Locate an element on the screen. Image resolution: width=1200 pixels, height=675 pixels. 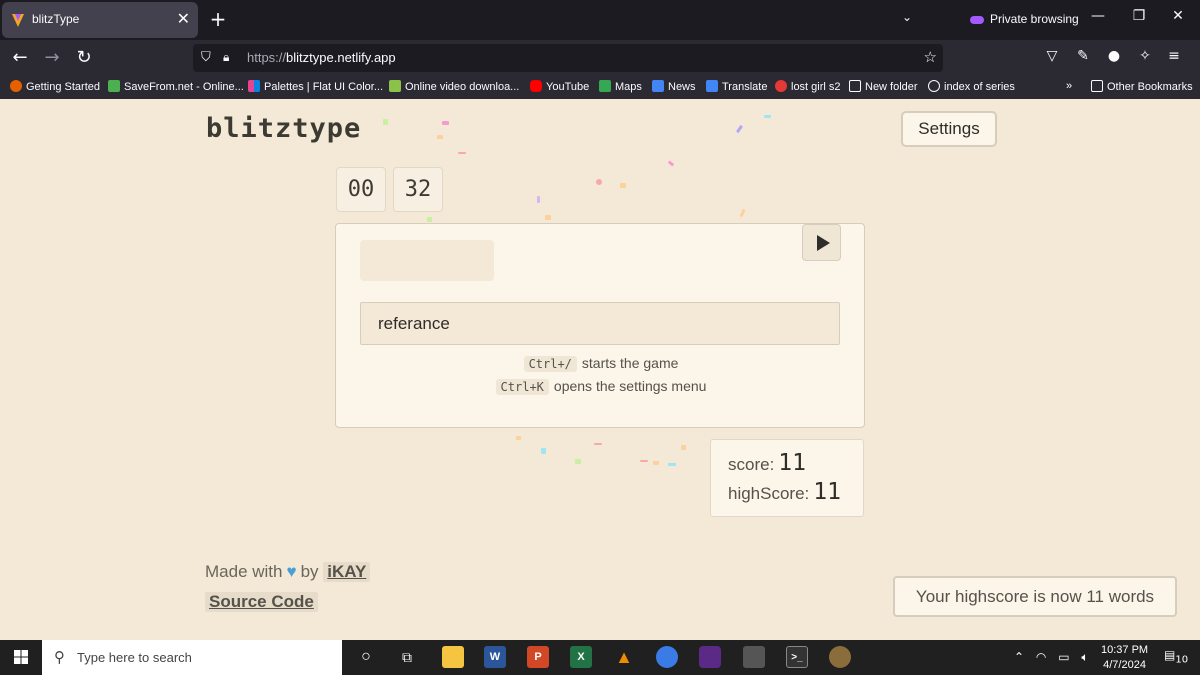
clock-time: 10:37 PM is located at coordinates (1125, 650).